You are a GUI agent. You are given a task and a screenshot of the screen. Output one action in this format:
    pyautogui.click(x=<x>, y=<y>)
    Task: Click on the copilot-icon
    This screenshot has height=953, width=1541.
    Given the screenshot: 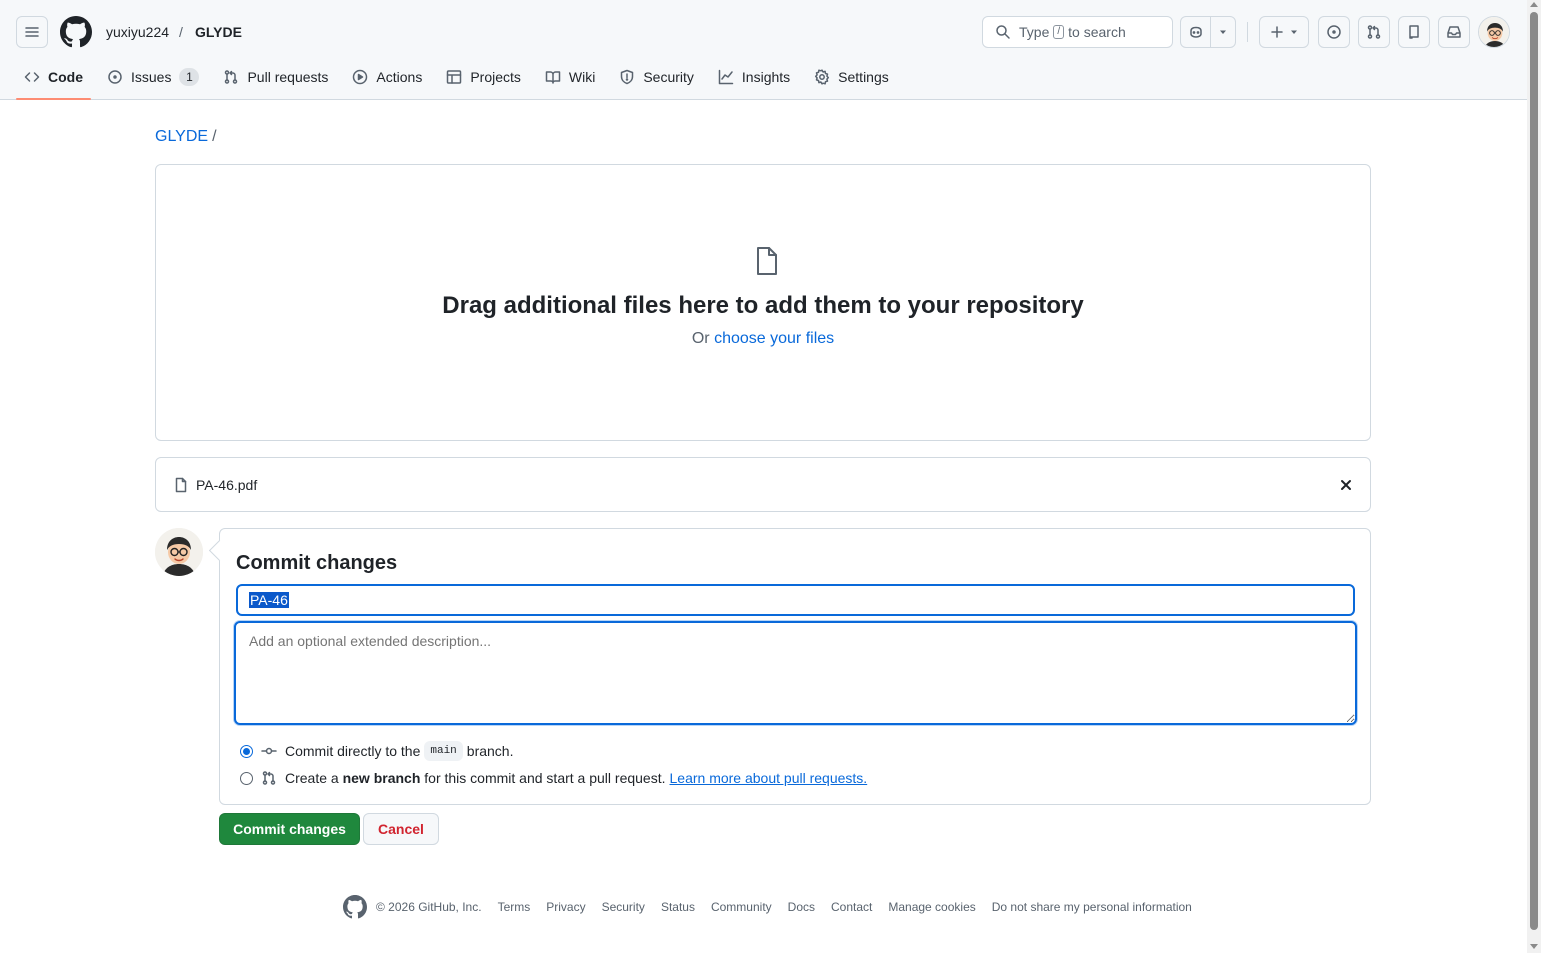 What is the action you would take?
    pyautogui.click(x=1195, y=32)
    